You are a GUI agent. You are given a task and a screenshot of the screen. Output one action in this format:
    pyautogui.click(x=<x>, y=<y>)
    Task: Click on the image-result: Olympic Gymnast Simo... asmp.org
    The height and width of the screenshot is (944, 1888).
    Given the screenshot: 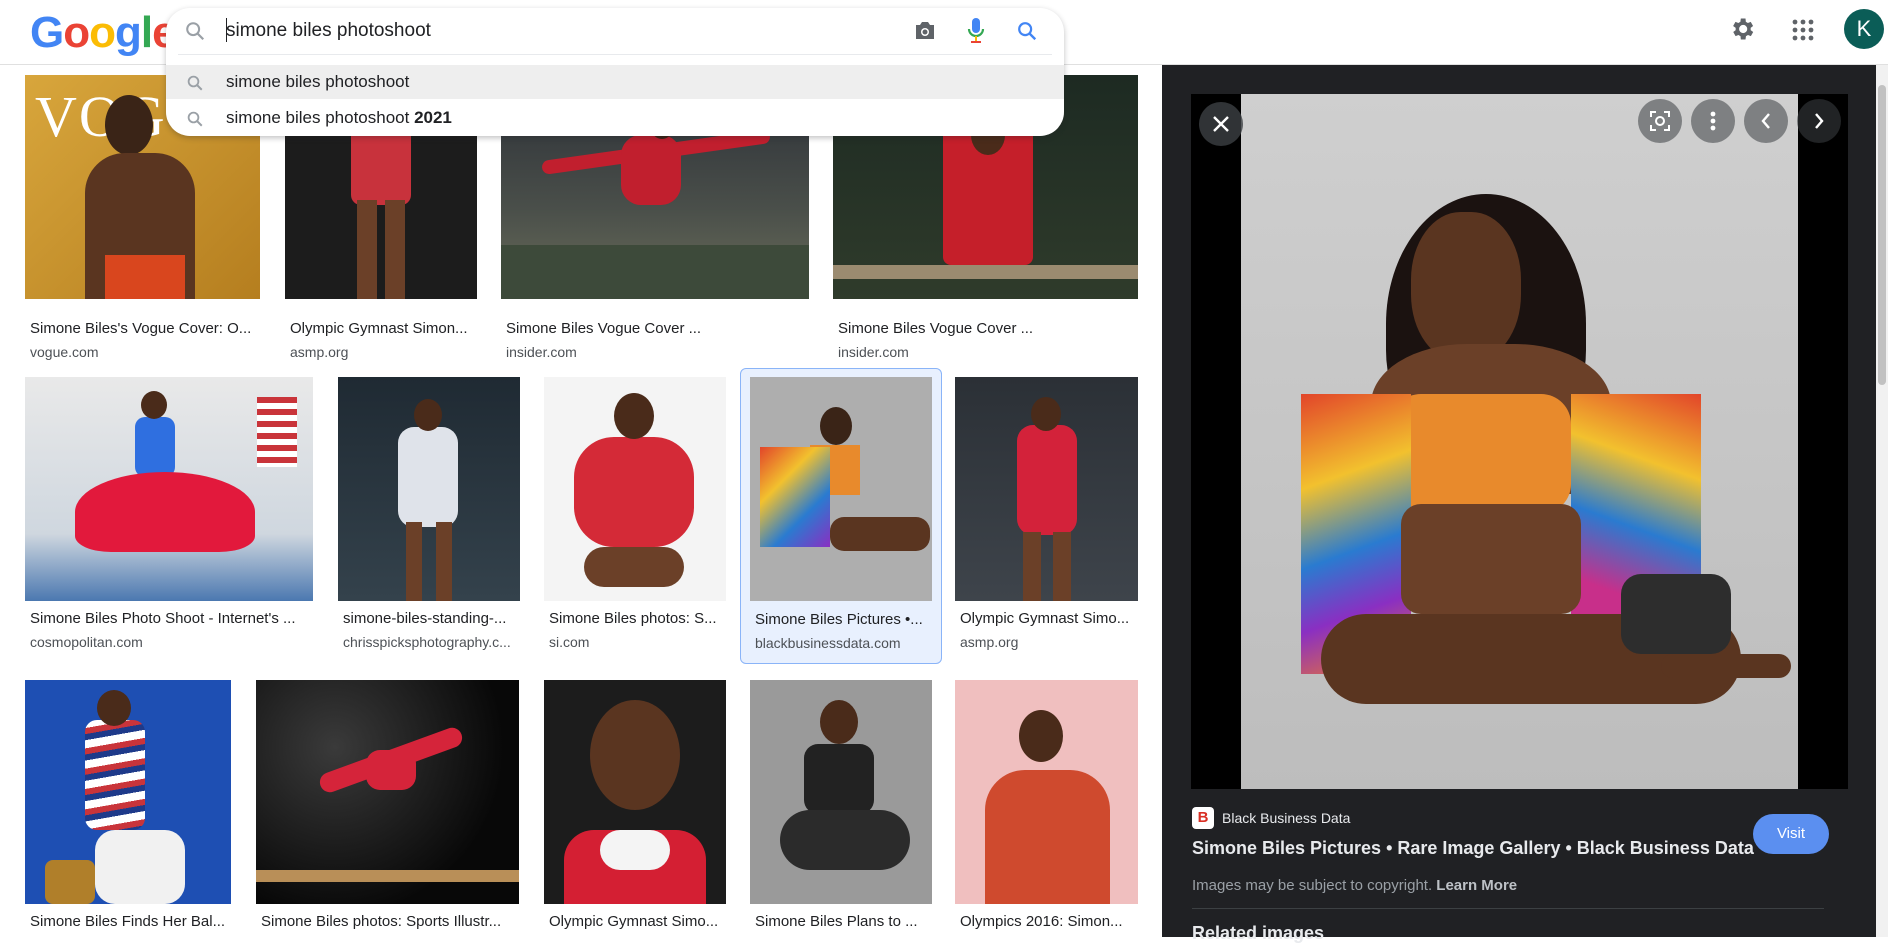 What is the action you would take?
    pyautogui.click(x=1046, y=522)
    